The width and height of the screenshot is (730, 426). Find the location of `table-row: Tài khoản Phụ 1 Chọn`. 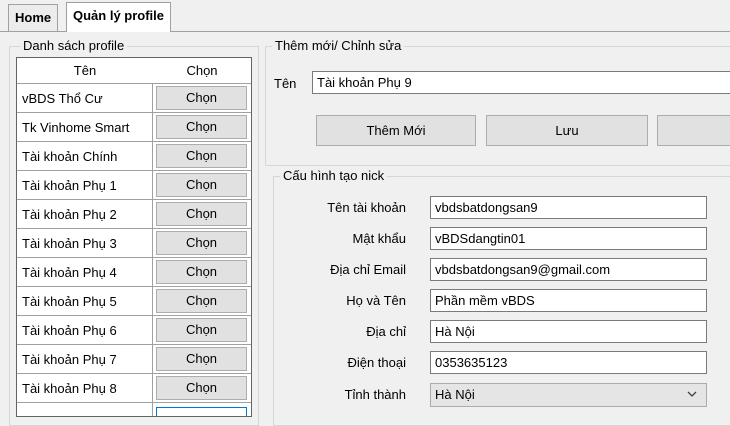

table-row: Tài khoản Phụ 1 Chọn is located at coordinates (134, 185).